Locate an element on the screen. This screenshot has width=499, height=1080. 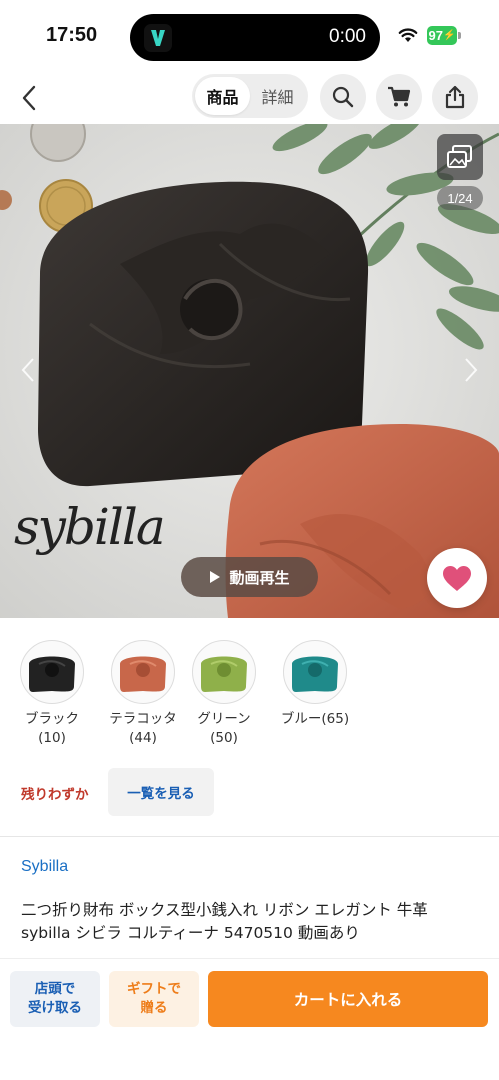
back-button is located at coordinates (29, 98).